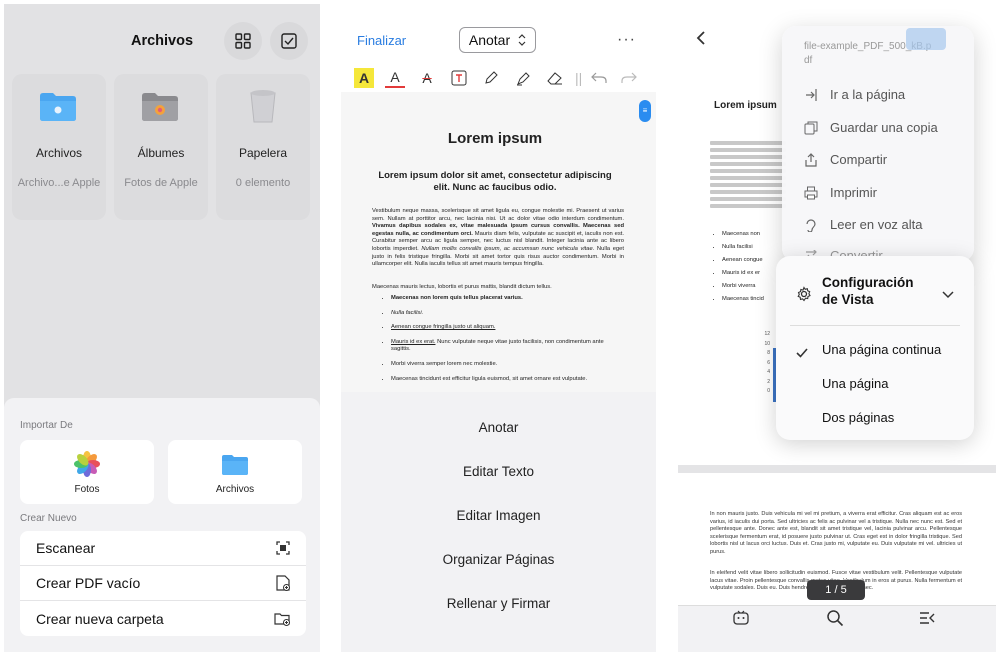  What do you see at coordinates (748, 174) in the screenshot?
I see `page-text-lines` at bounding box center [748, 174].